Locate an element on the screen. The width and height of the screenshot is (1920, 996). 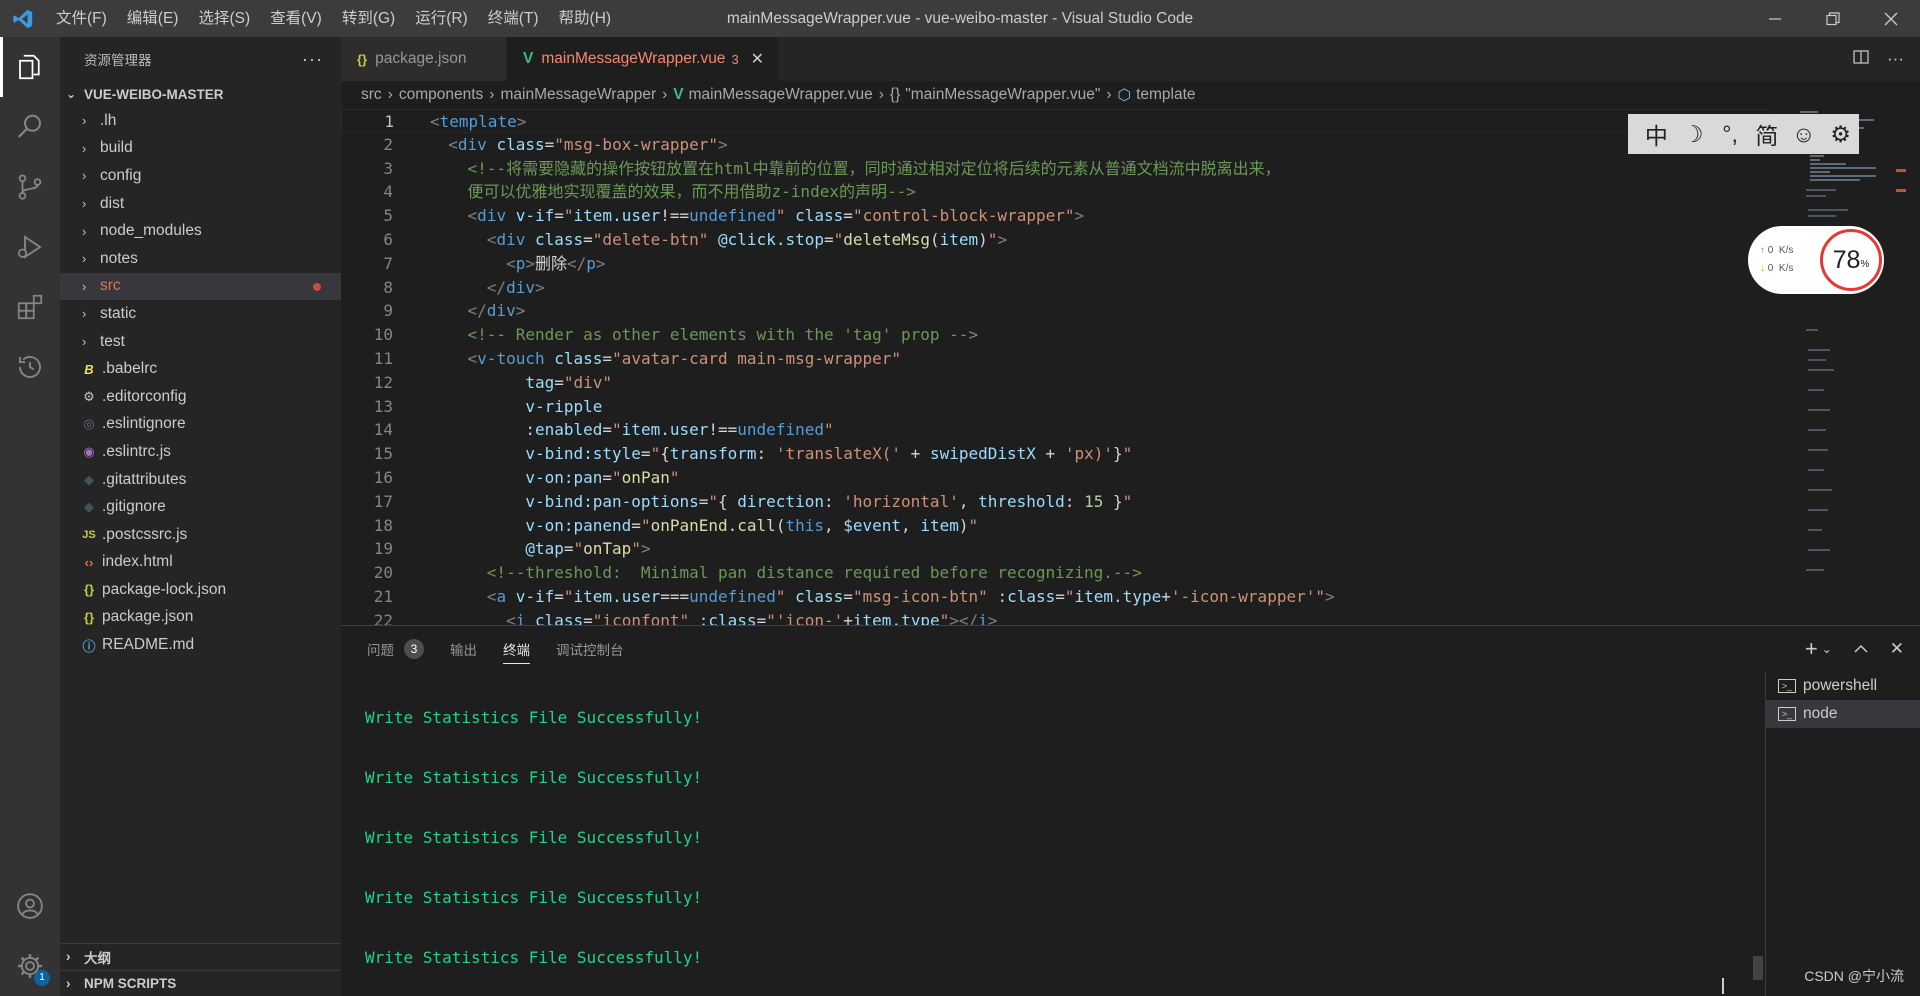
ime-punctuation: °, is located at coordinates (1730, 134).